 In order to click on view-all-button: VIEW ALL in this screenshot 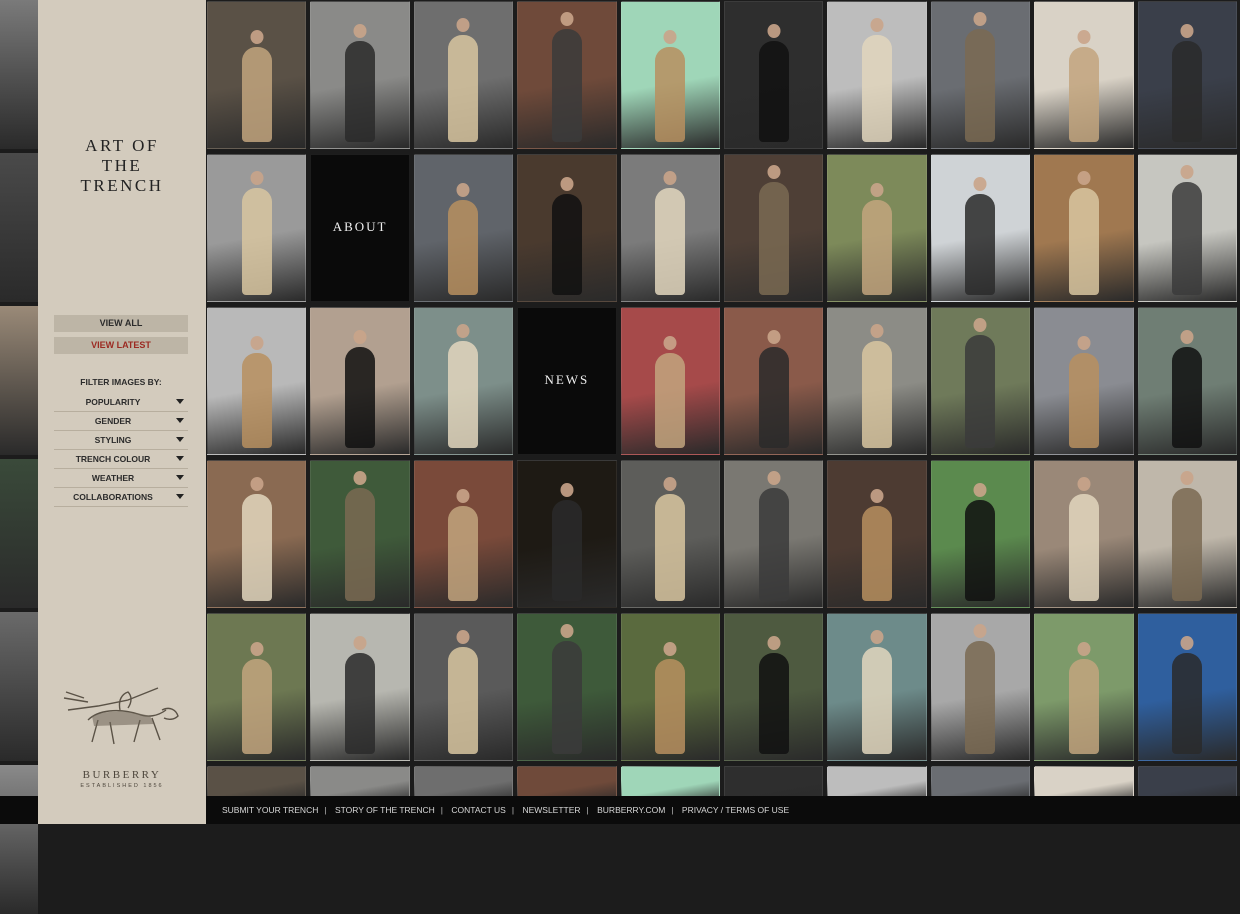, I will do `click(121, 323)`.